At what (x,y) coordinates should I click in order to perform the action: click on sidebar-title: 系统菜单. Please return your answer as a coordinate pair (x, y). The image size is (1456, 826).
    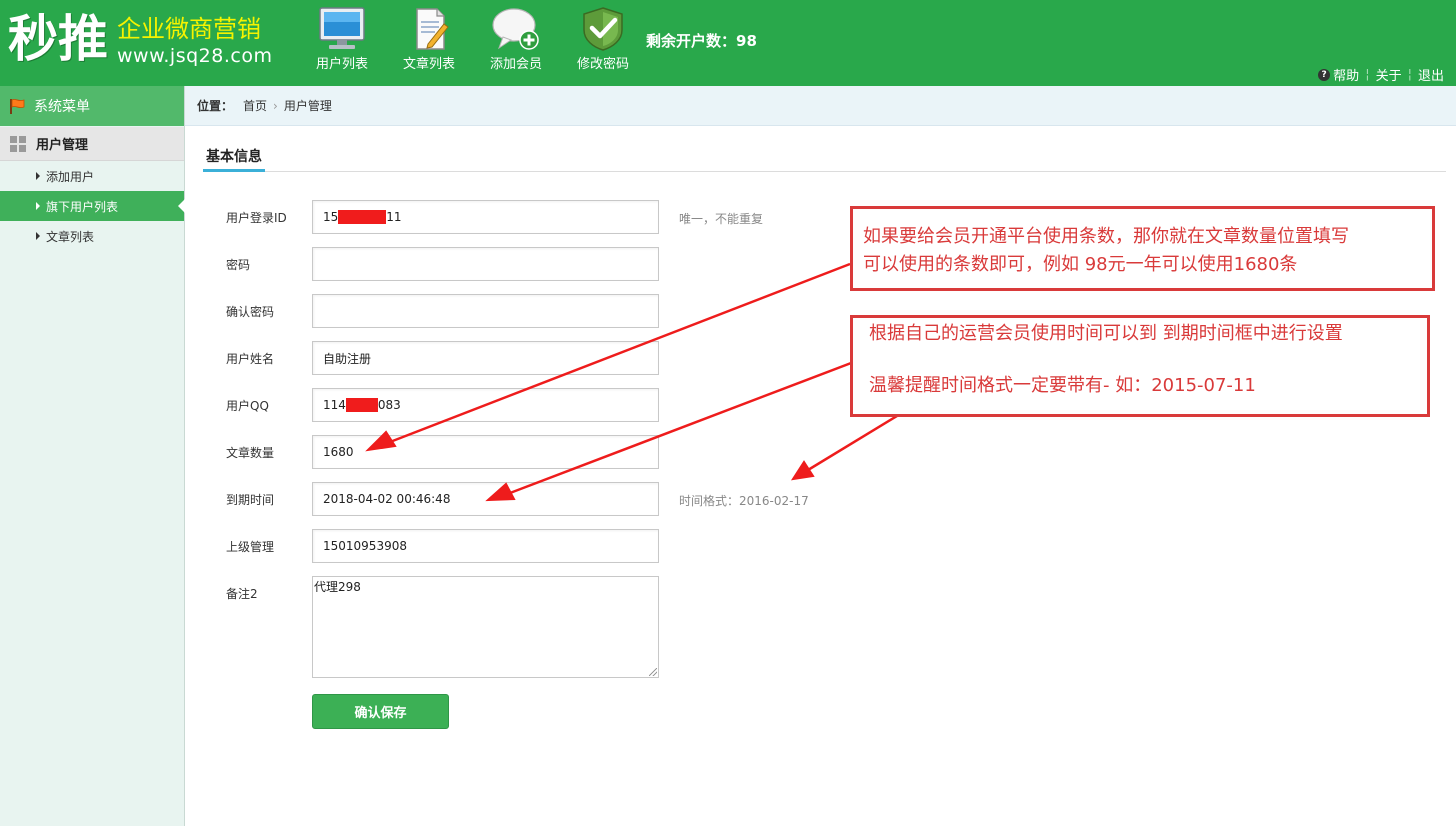
    Looking at the image, I should click on (92, 106).